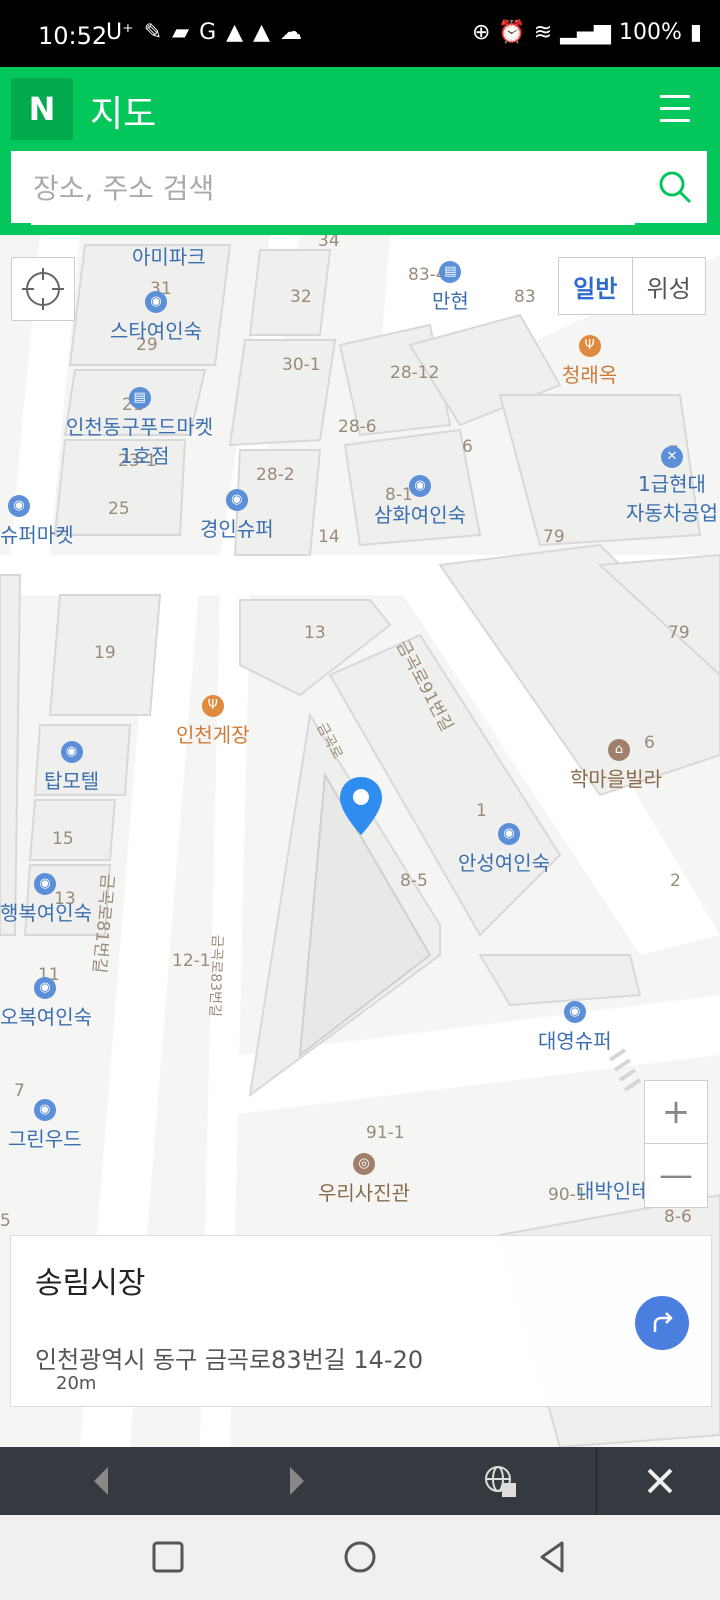 Image resolution: width=720 pixels, height=1600 pixels. What do you see at coordinates (695, 32) in the screenshot?
I see `battery-icon: ▮` at bounding box center [695, 32].